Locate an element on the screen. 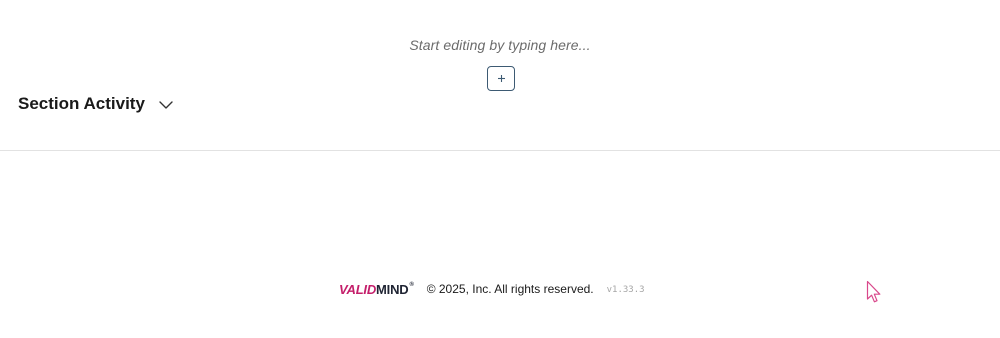 Image resolution: width=1000 pixels, height=338 pixels. section-title: Section Activity is located at coordinates (81, 103).